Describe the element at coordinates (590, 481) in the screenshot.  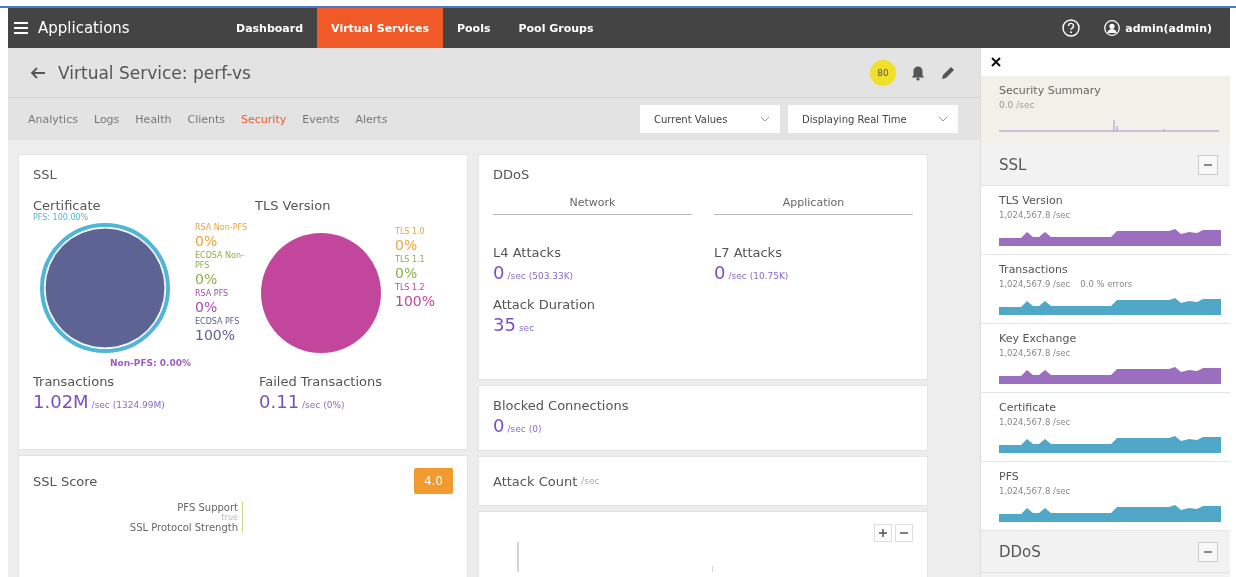
I see `unit-label: /sec` at that location.